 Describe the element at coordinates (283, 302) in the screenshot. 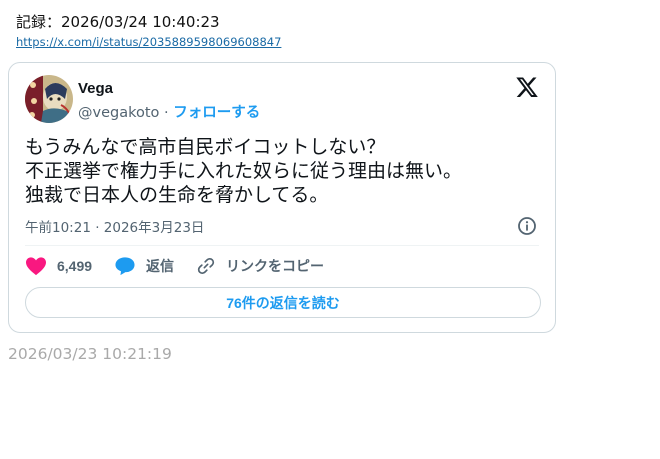

I see `read-replies-button: 76件の返信を読む` at that location.